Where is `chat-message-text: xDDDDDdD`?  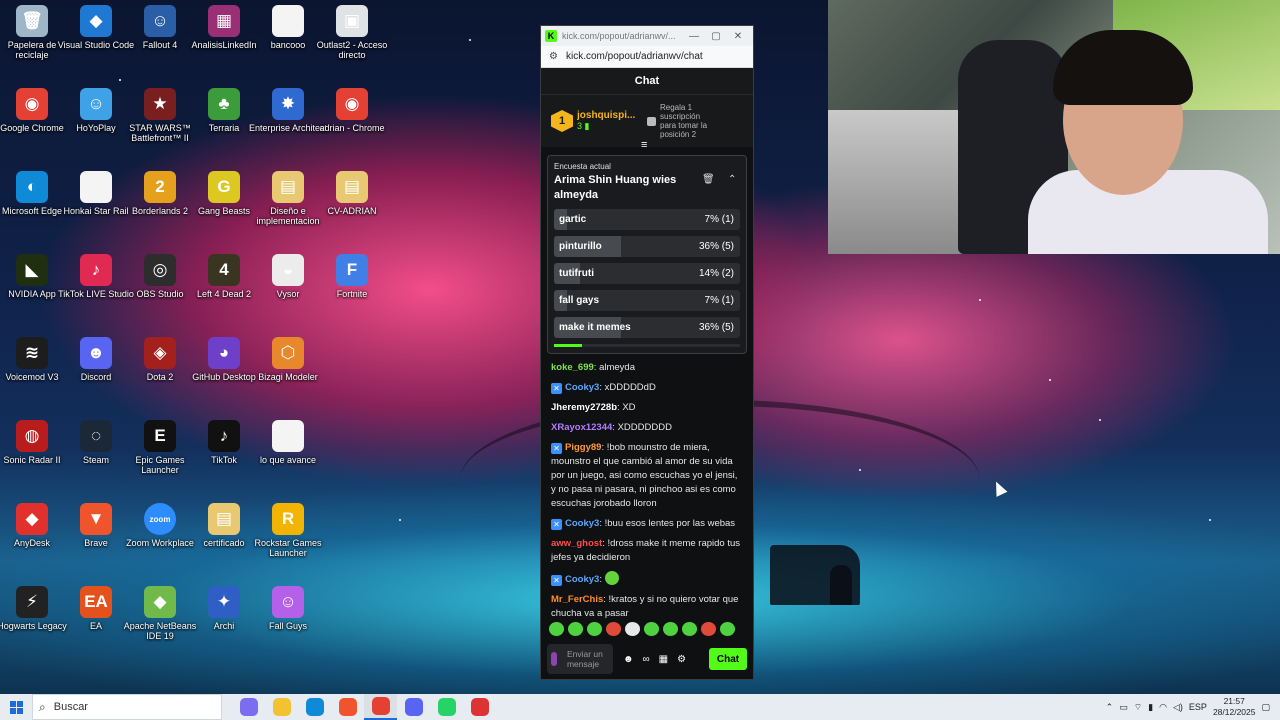
chat-message-text: xDDDDDdD is located at coordinates (630, 387).